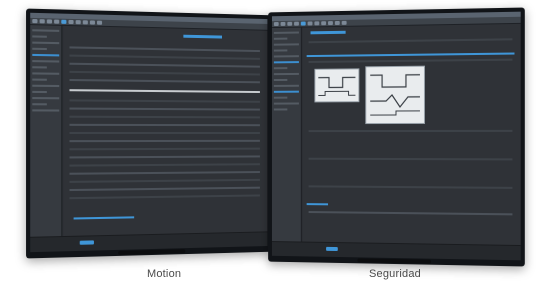 The width and height of the screenshot is (538, 287). I want to click on parameter-row-selected, so click(164, 91).